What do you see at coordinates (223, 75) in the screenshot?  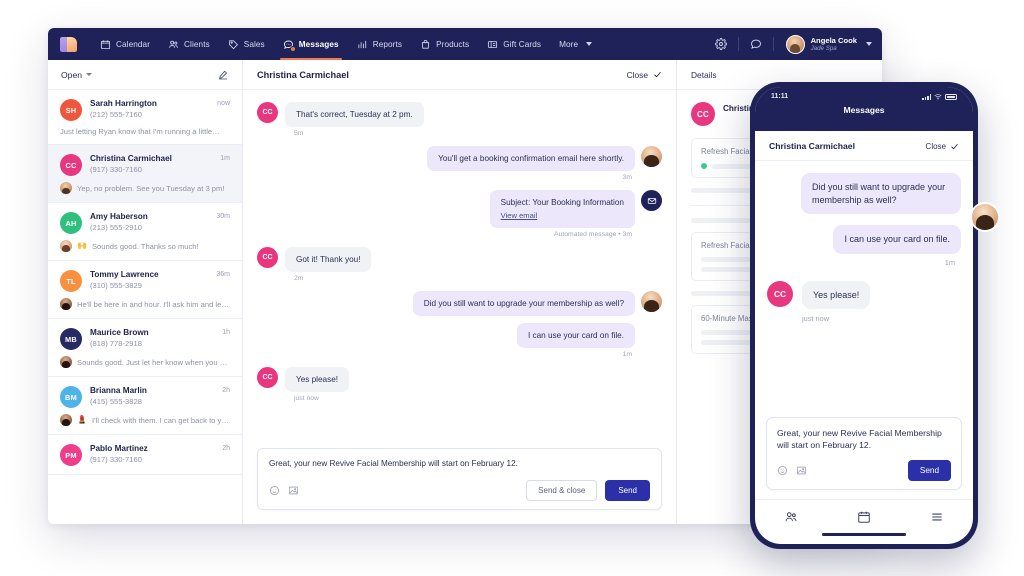 I see `compose-icon` at bounding box center [223, 75].